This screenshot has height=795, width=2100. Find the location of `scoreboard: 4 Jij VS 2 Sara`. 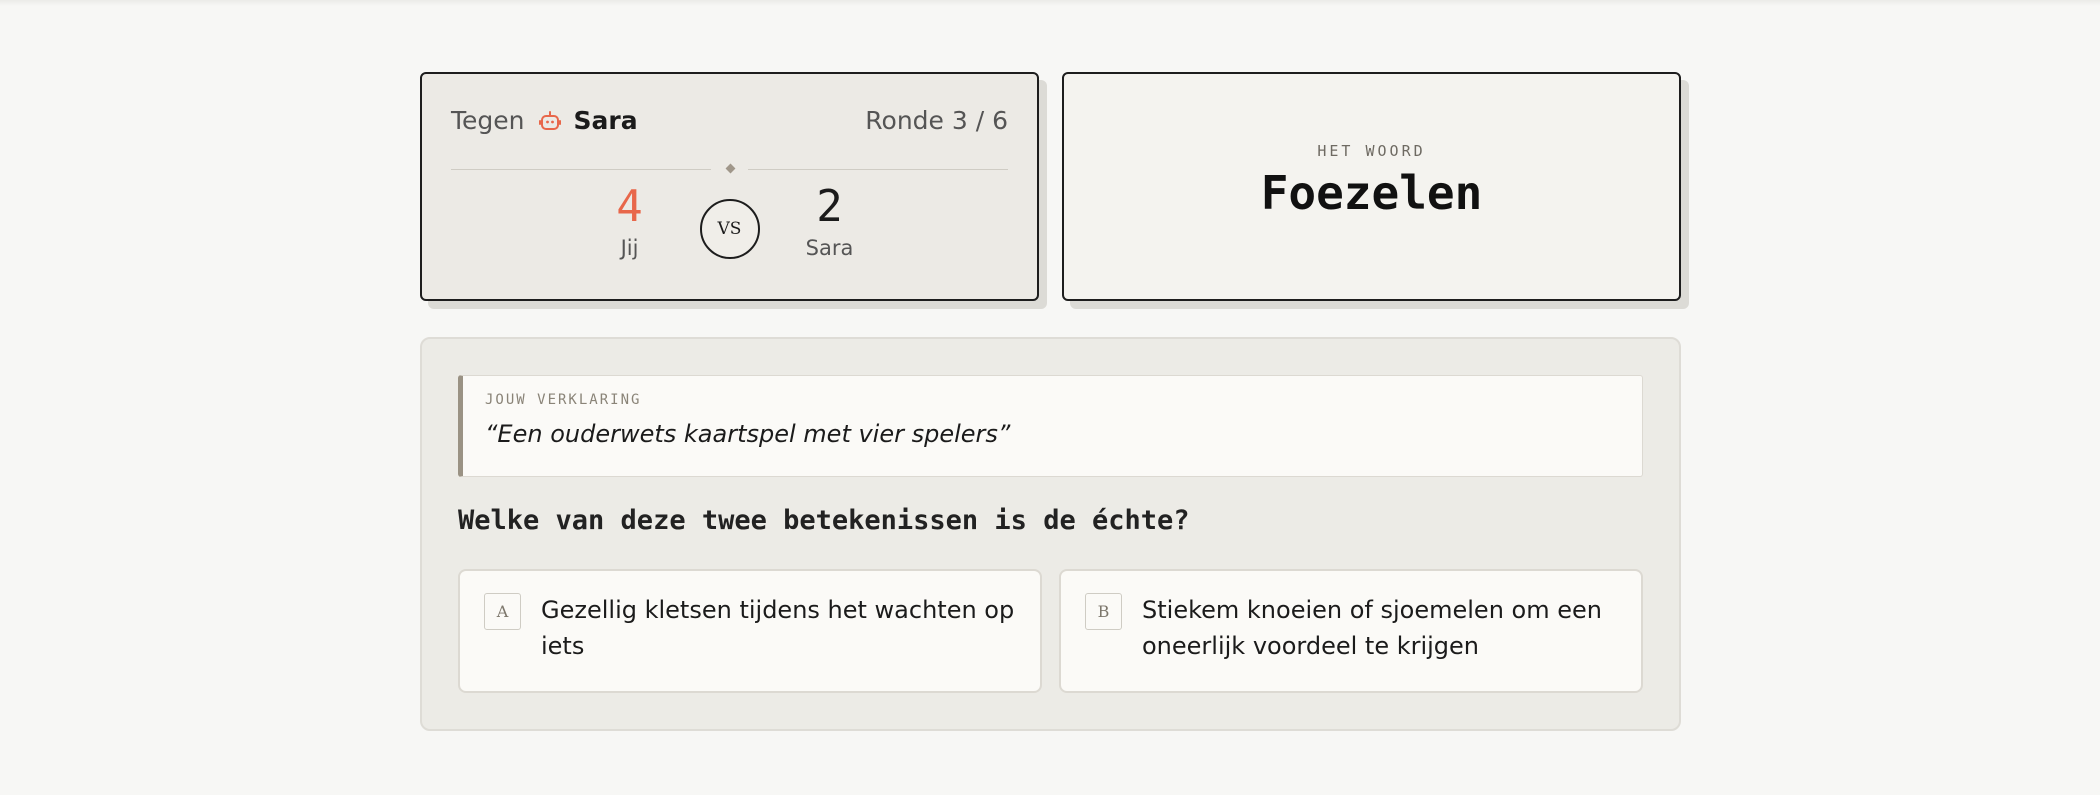

scoreboard: 4 Jij VS 2 Sara is located at coordinates (729, 221).